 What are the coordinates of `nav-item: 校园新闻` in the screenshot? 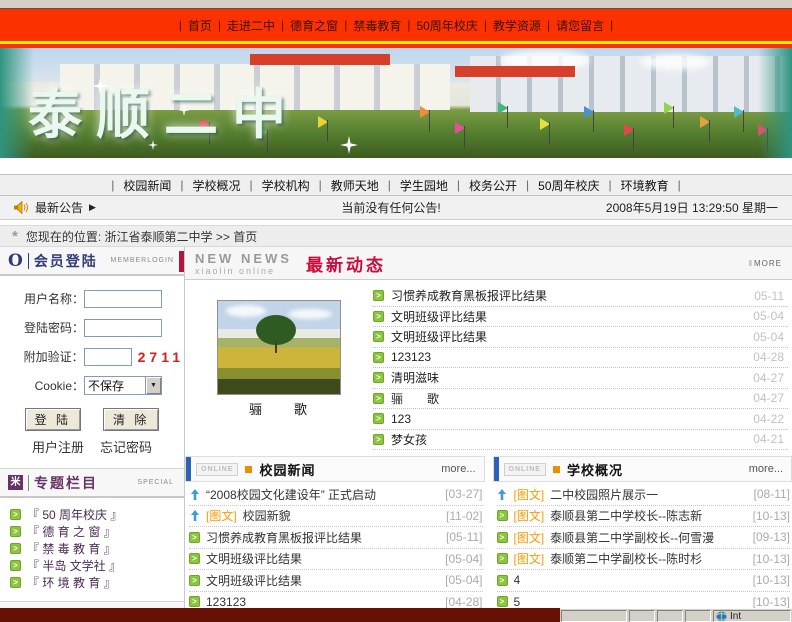 It's located at (147, 185).